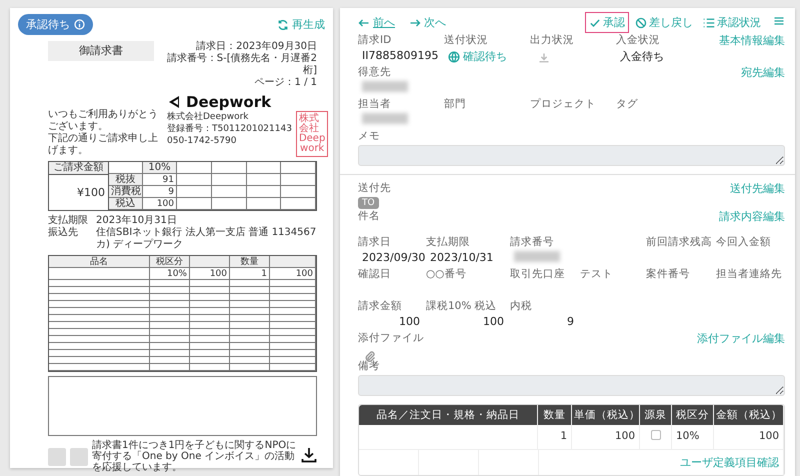 The image size is (800, 476). I want to click on prohibited-icon, so click(641, 22).